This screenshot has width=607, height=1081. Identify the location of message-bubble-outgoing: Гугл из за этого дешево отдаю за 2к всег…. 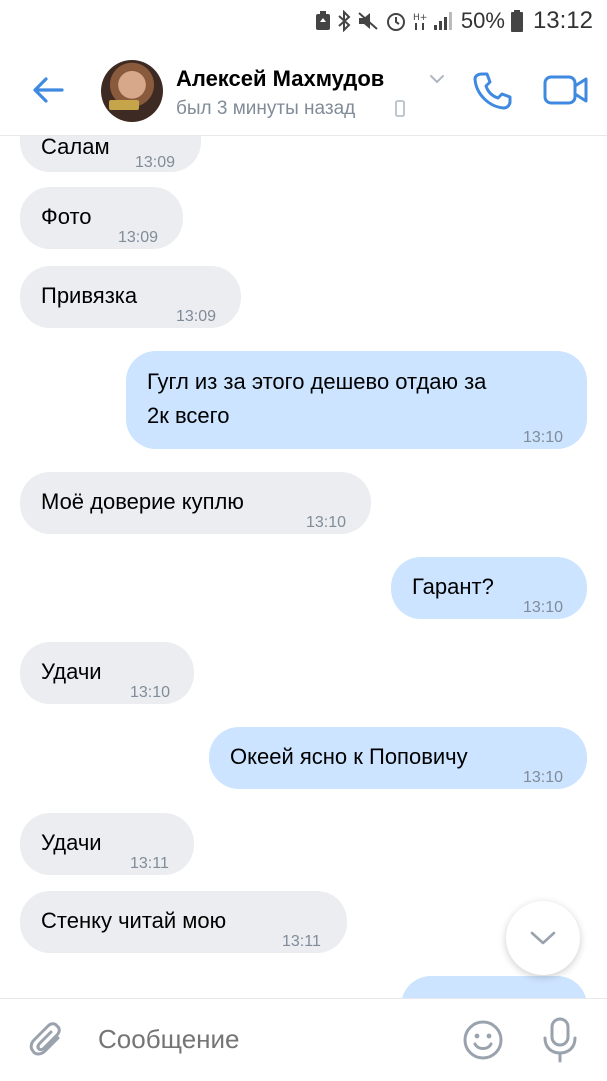
(356, 400).